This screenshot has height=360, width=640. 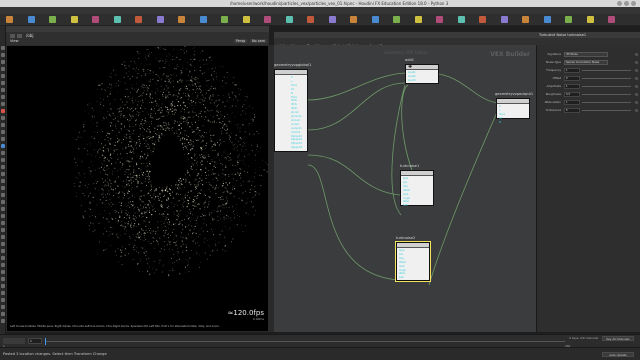 What do you see at coordinates (526, 23) in the screenshot?
I see `shelf-tab-label: Pyro FX` at bounding box center [526, 23].